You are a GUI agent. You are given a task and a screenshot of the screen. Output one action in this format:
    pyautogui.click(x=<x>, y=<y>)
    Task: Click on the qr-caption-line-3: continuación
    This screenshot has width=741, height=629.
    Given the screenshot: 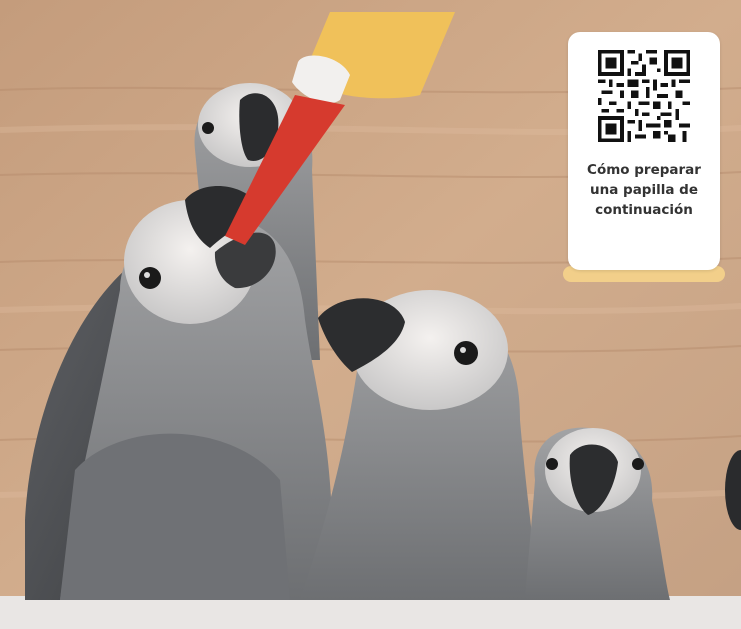 What is the action you would take?
    pyautogui.click(x=644, y=210)
    